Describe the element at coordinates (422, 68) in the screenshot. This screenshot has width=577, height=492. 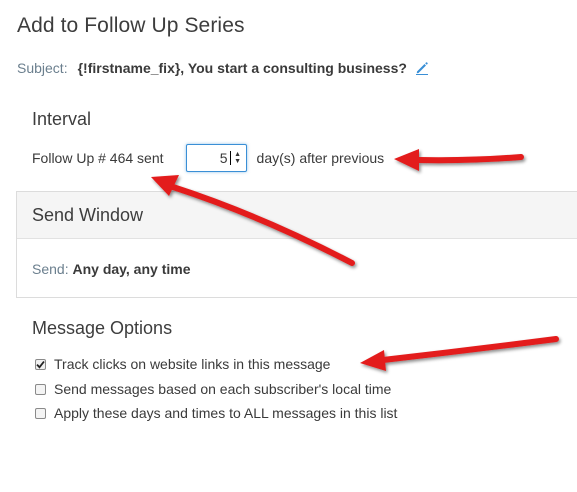
I see `pencil-icon` at that location.